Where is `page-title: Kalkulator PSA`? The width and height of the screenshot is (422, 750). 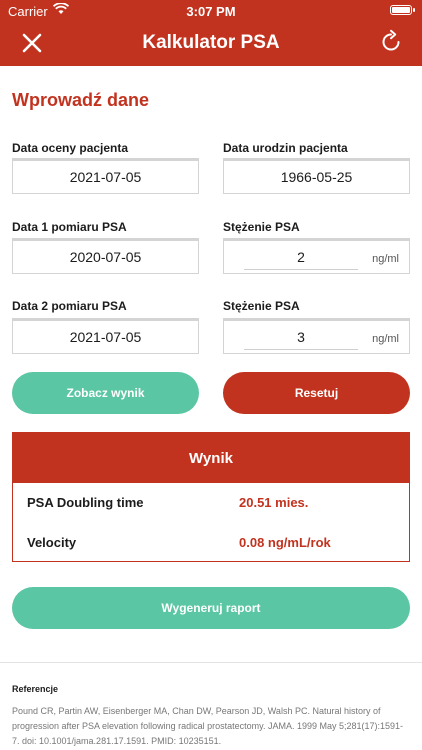 page-title: Kalkulator PSA is located at coordinates (211, 42).